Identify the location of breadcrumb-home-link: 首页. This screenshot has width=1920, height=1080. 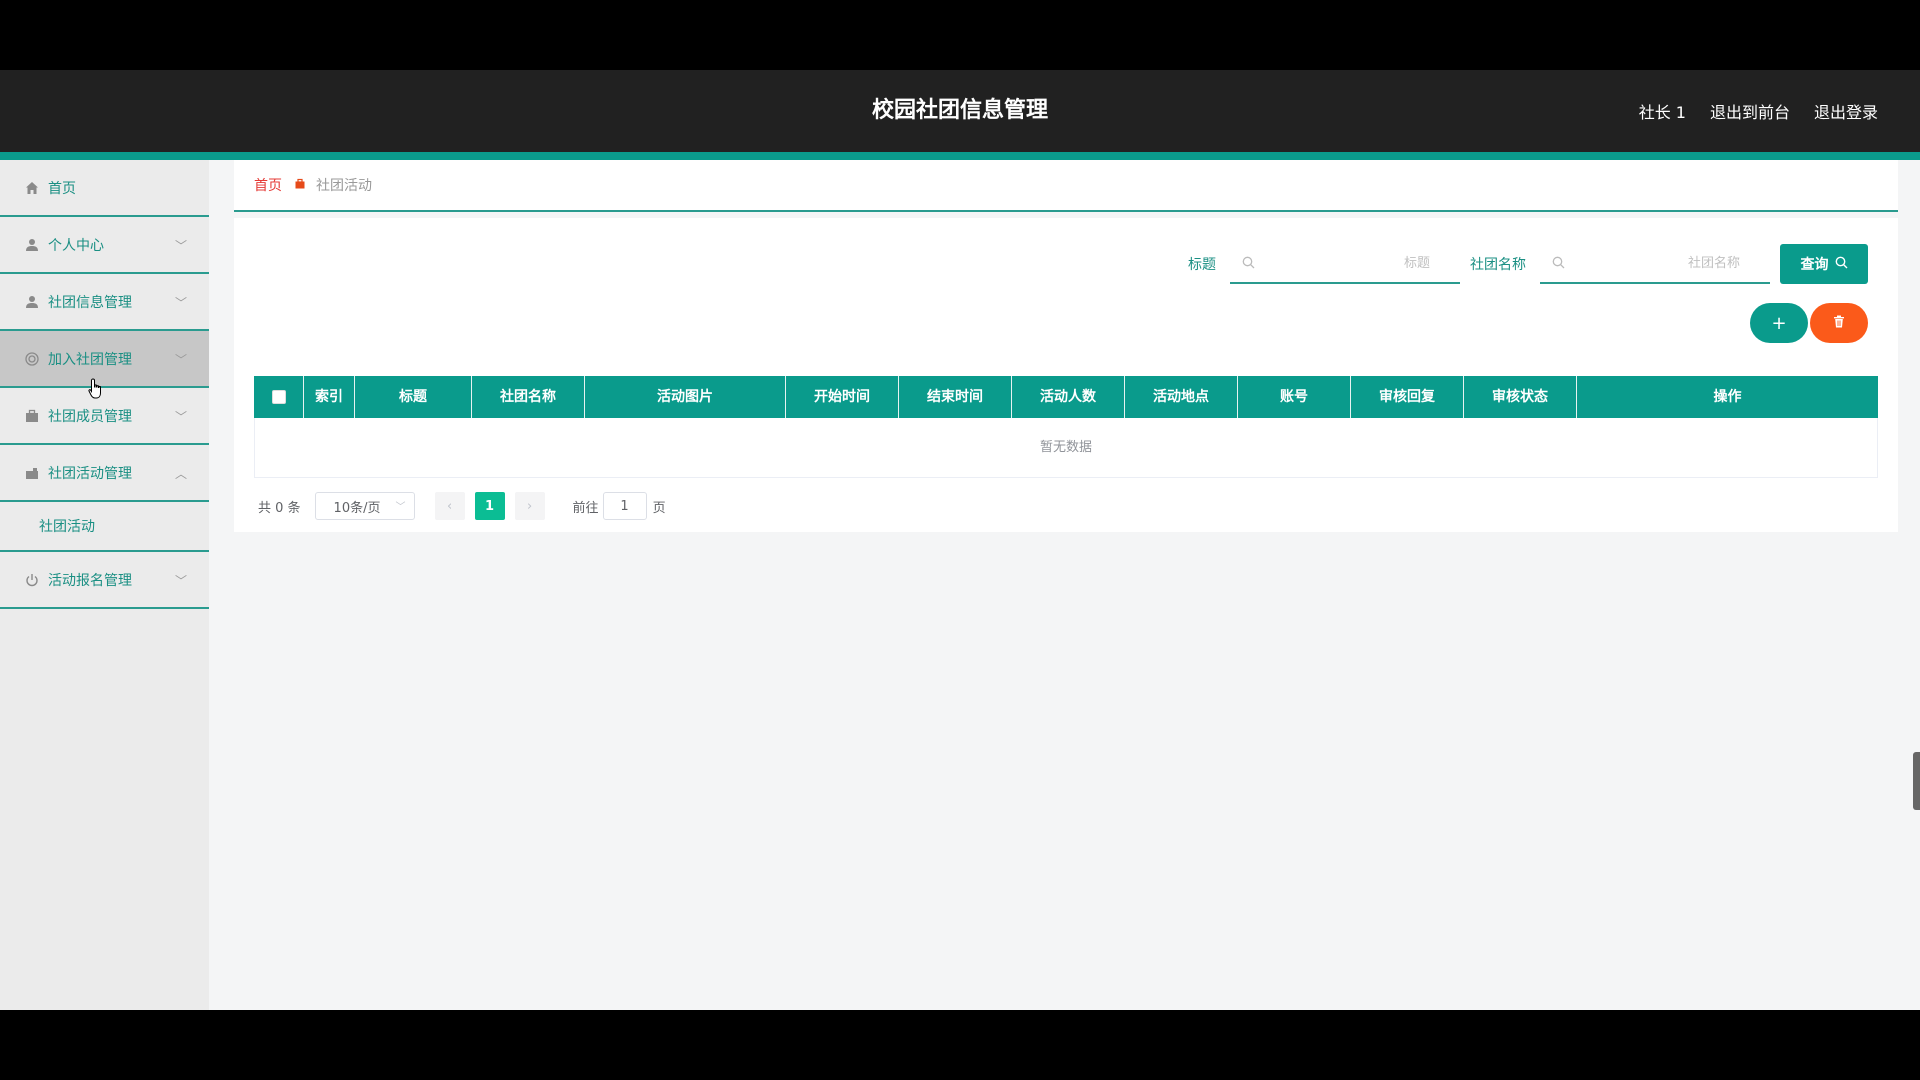
(268, 185).